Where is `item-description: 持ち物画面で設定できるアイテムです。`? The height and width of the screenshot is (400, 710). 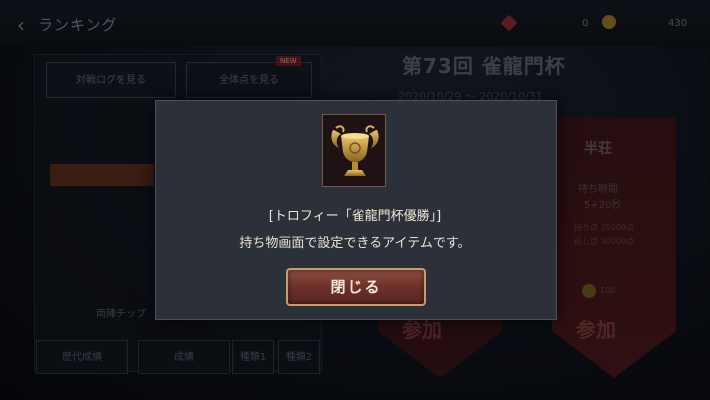
item-description: 持ち物画面で設定できるアイテムです。 is located at coordinates (355, 243).